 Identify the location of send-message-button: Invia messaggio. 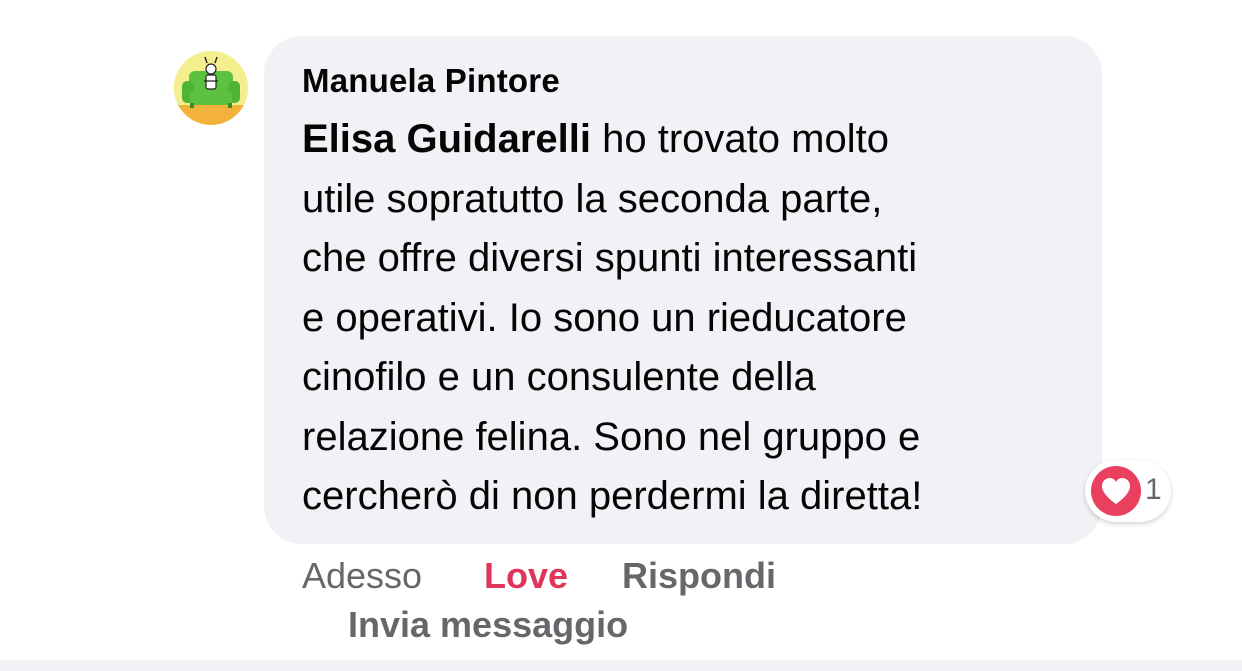
(488, 625).